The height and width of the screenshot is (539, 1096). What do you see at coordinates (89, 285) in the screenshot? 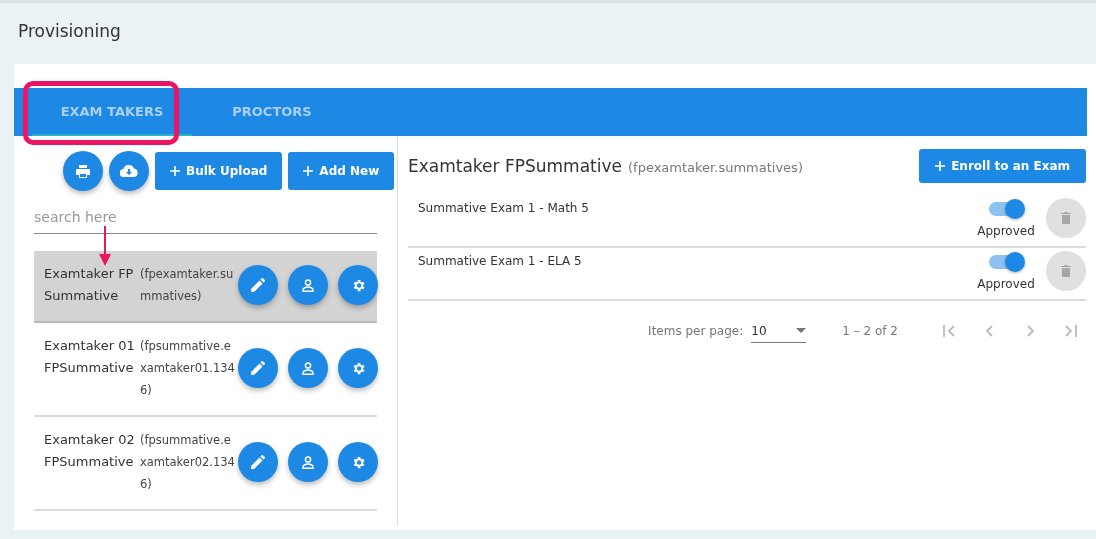
I see `exam-taker-name: Examtaker FPSummative` at bounding box center [89, 285].